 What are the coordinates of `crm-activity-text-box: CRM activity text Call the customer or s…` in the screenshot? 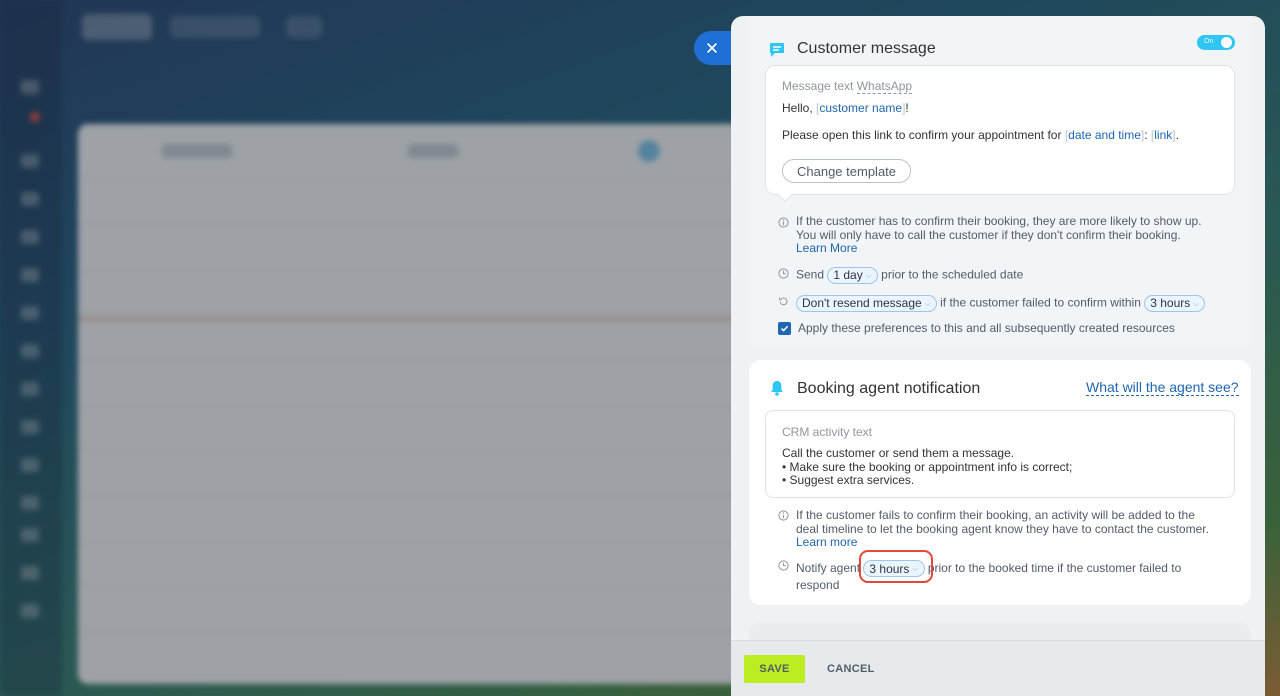 It's located at (1000, 454).